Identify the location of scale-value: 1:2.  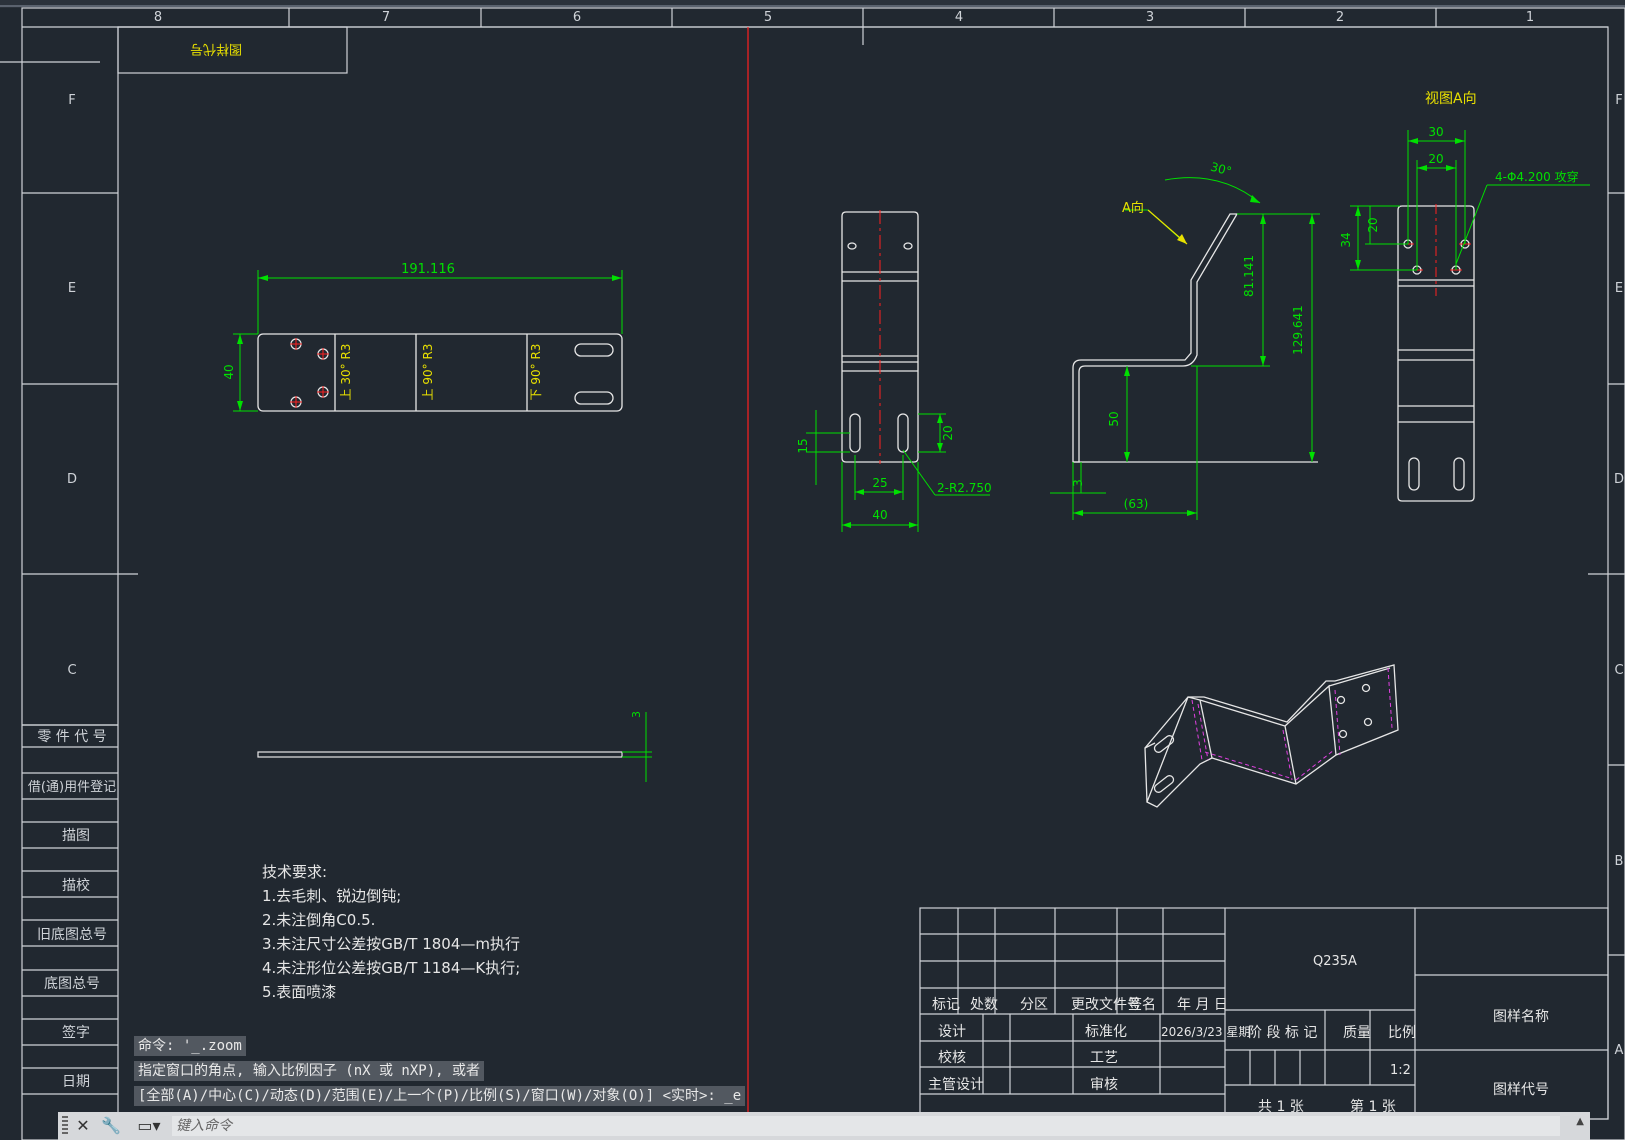
(1400, 1070).